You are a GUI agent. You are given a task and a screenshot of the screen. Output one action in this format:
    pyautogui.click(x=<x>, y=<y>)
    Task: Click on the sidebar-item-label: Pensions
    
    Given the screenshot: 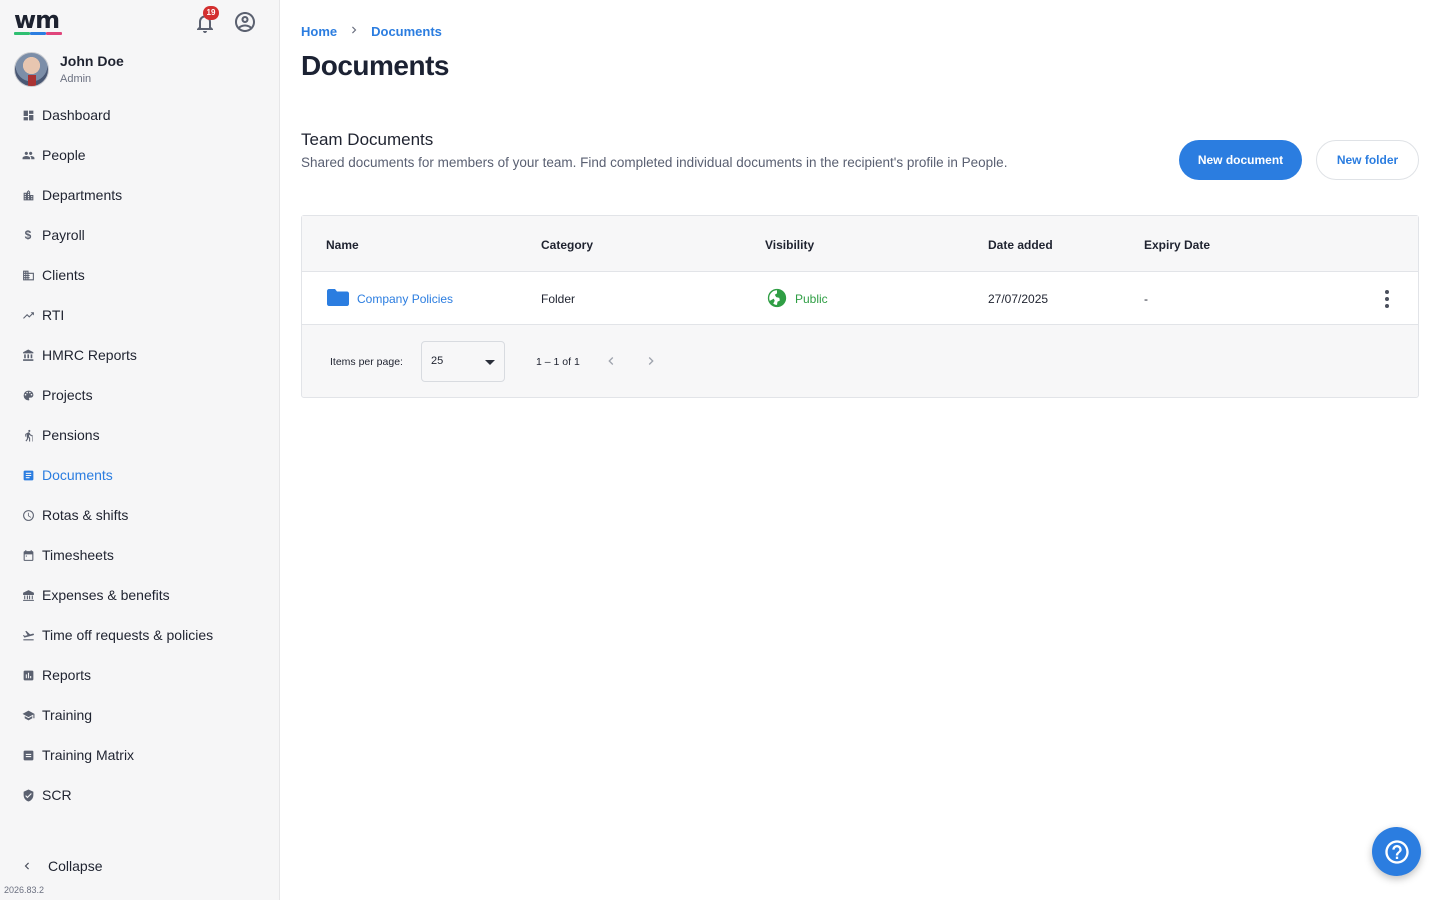 What is the action you would take?
    pyautogui.click(x=71, y=435)
    